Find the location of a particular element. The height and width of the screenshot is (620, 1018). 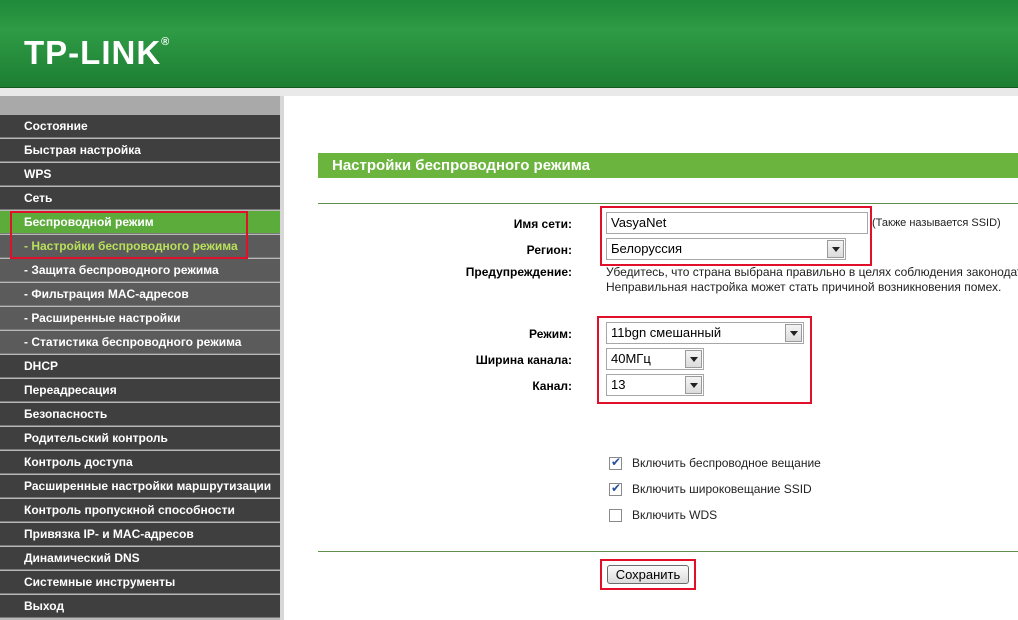

save-button: Сохранить is located at coordinates (648, 574).